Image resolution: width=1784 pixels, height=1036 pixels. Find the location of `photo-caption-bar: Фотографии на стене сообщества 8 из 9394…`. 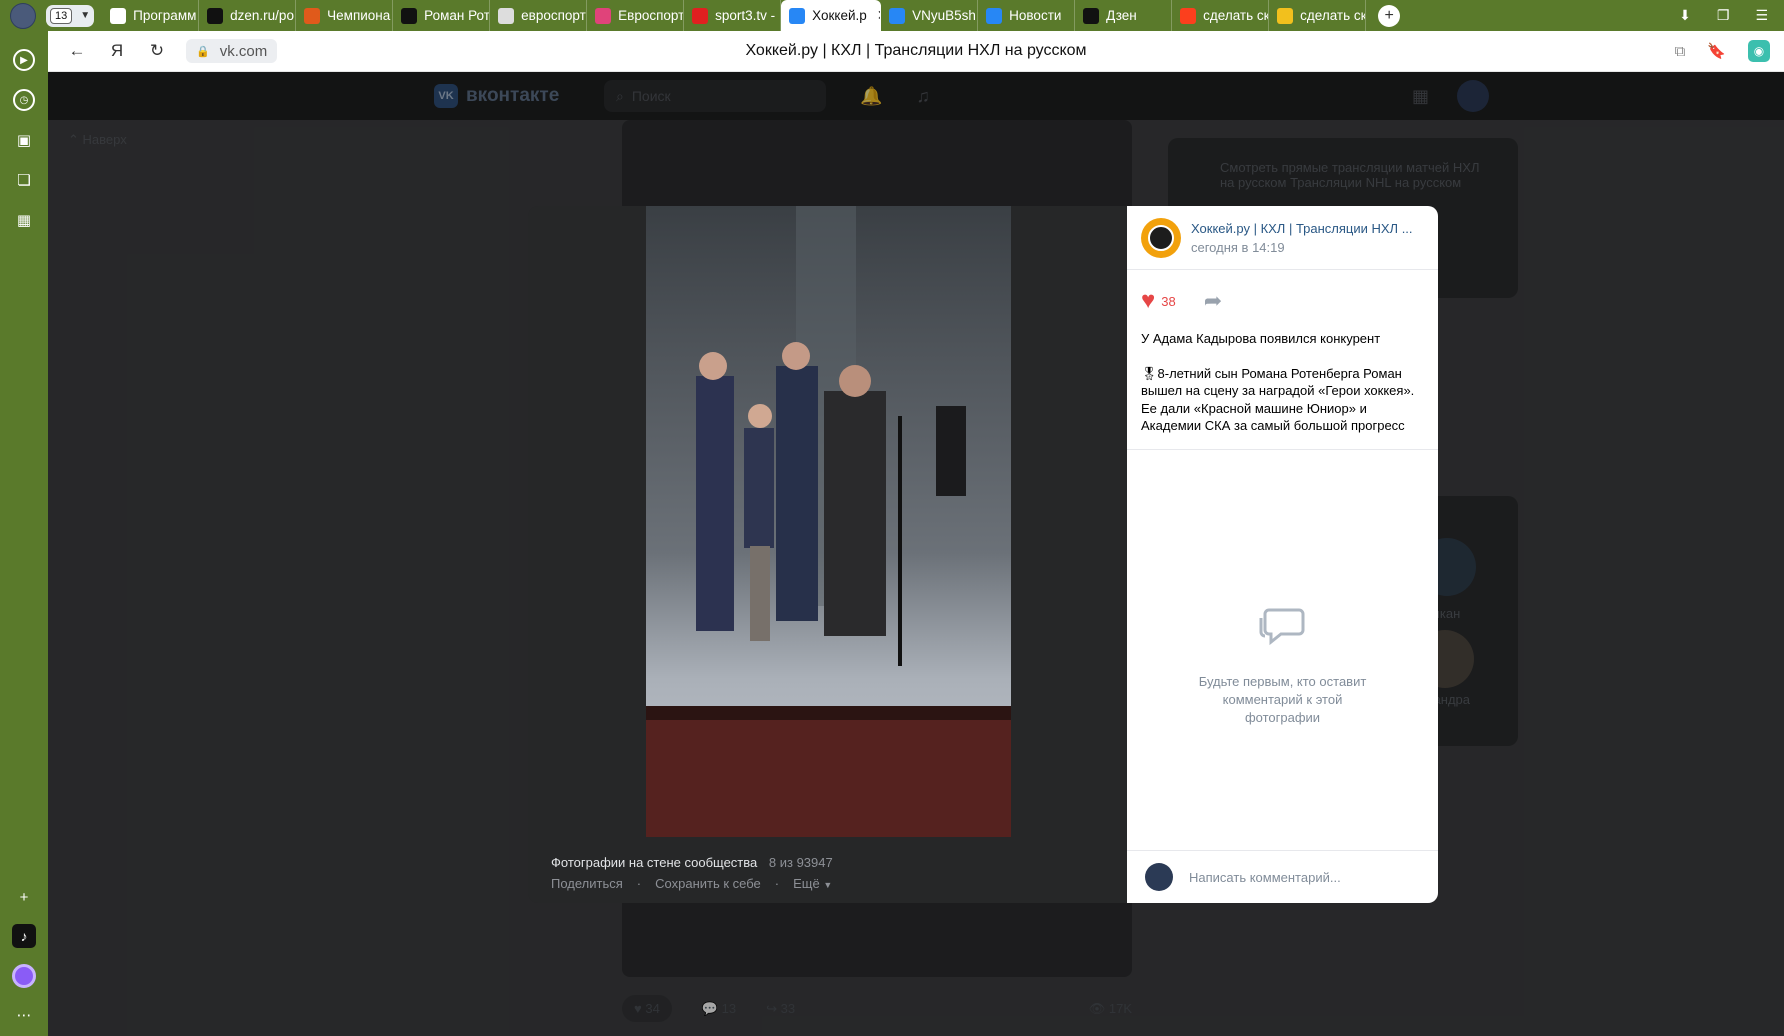

photo-caption-bar: Фотографии на стене сообщества 8 из 9394… is located at coordinates (692, 873).